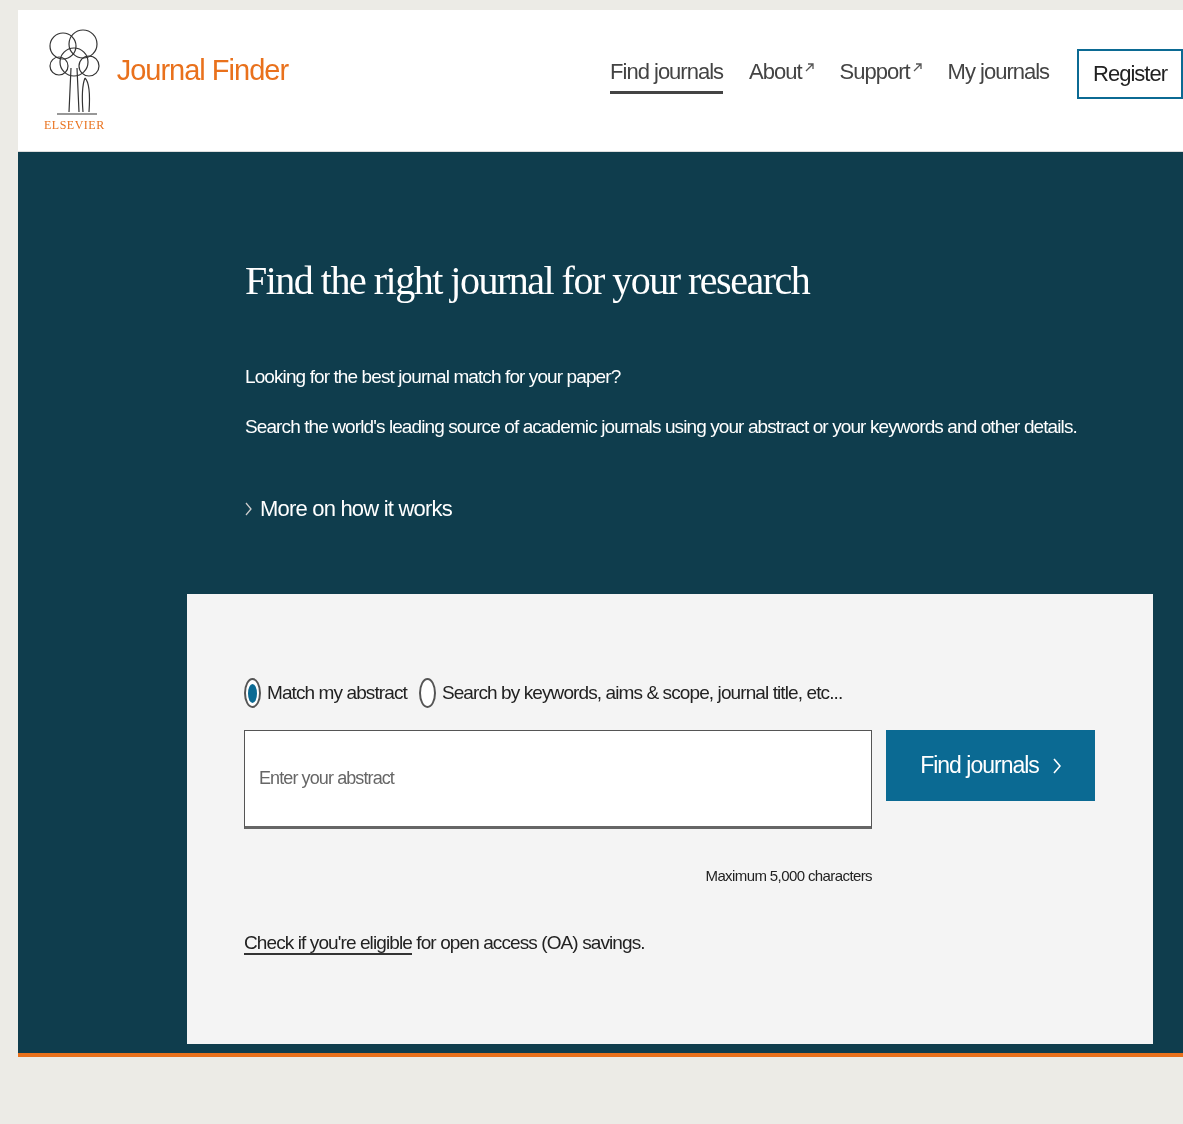 The height and width of the screenshot is (1124, 1183). I want to click on abstract-field: Enter your abstract, so click(558, 779).